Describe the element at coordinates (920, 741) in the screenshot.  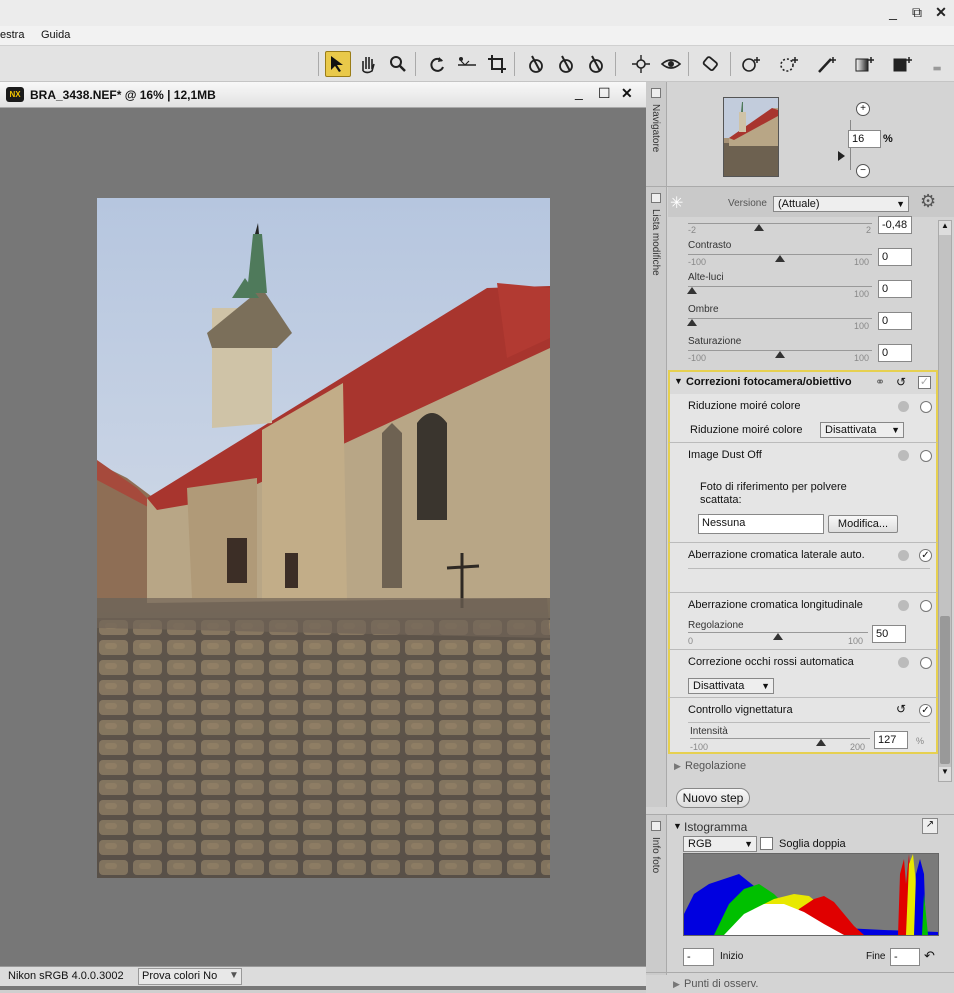
I see `vignette-unit: %` at that location.